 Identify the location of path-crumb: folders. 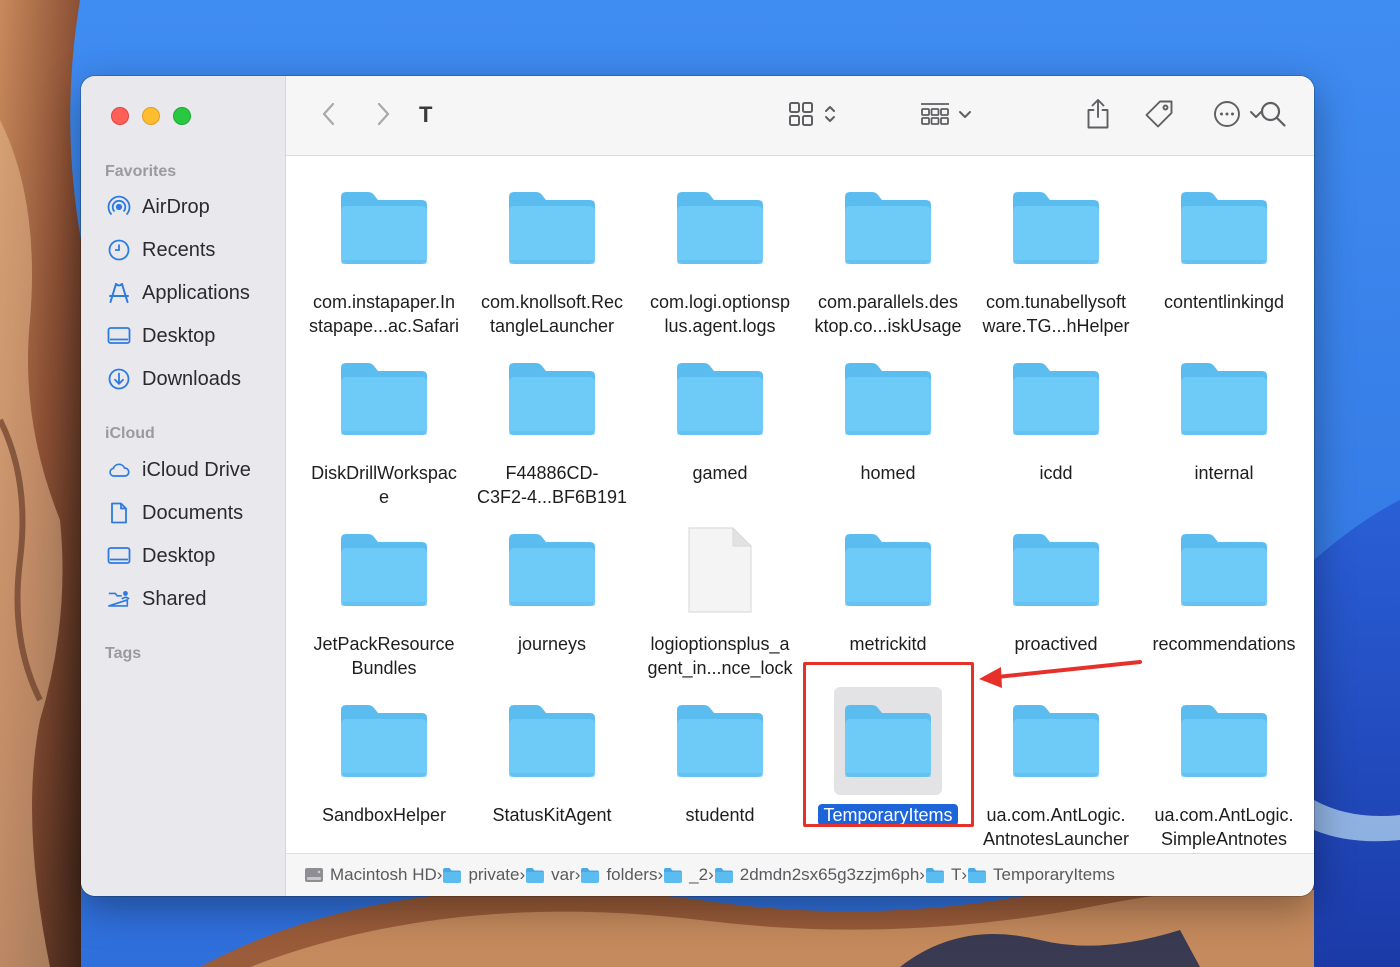
(618, 875).